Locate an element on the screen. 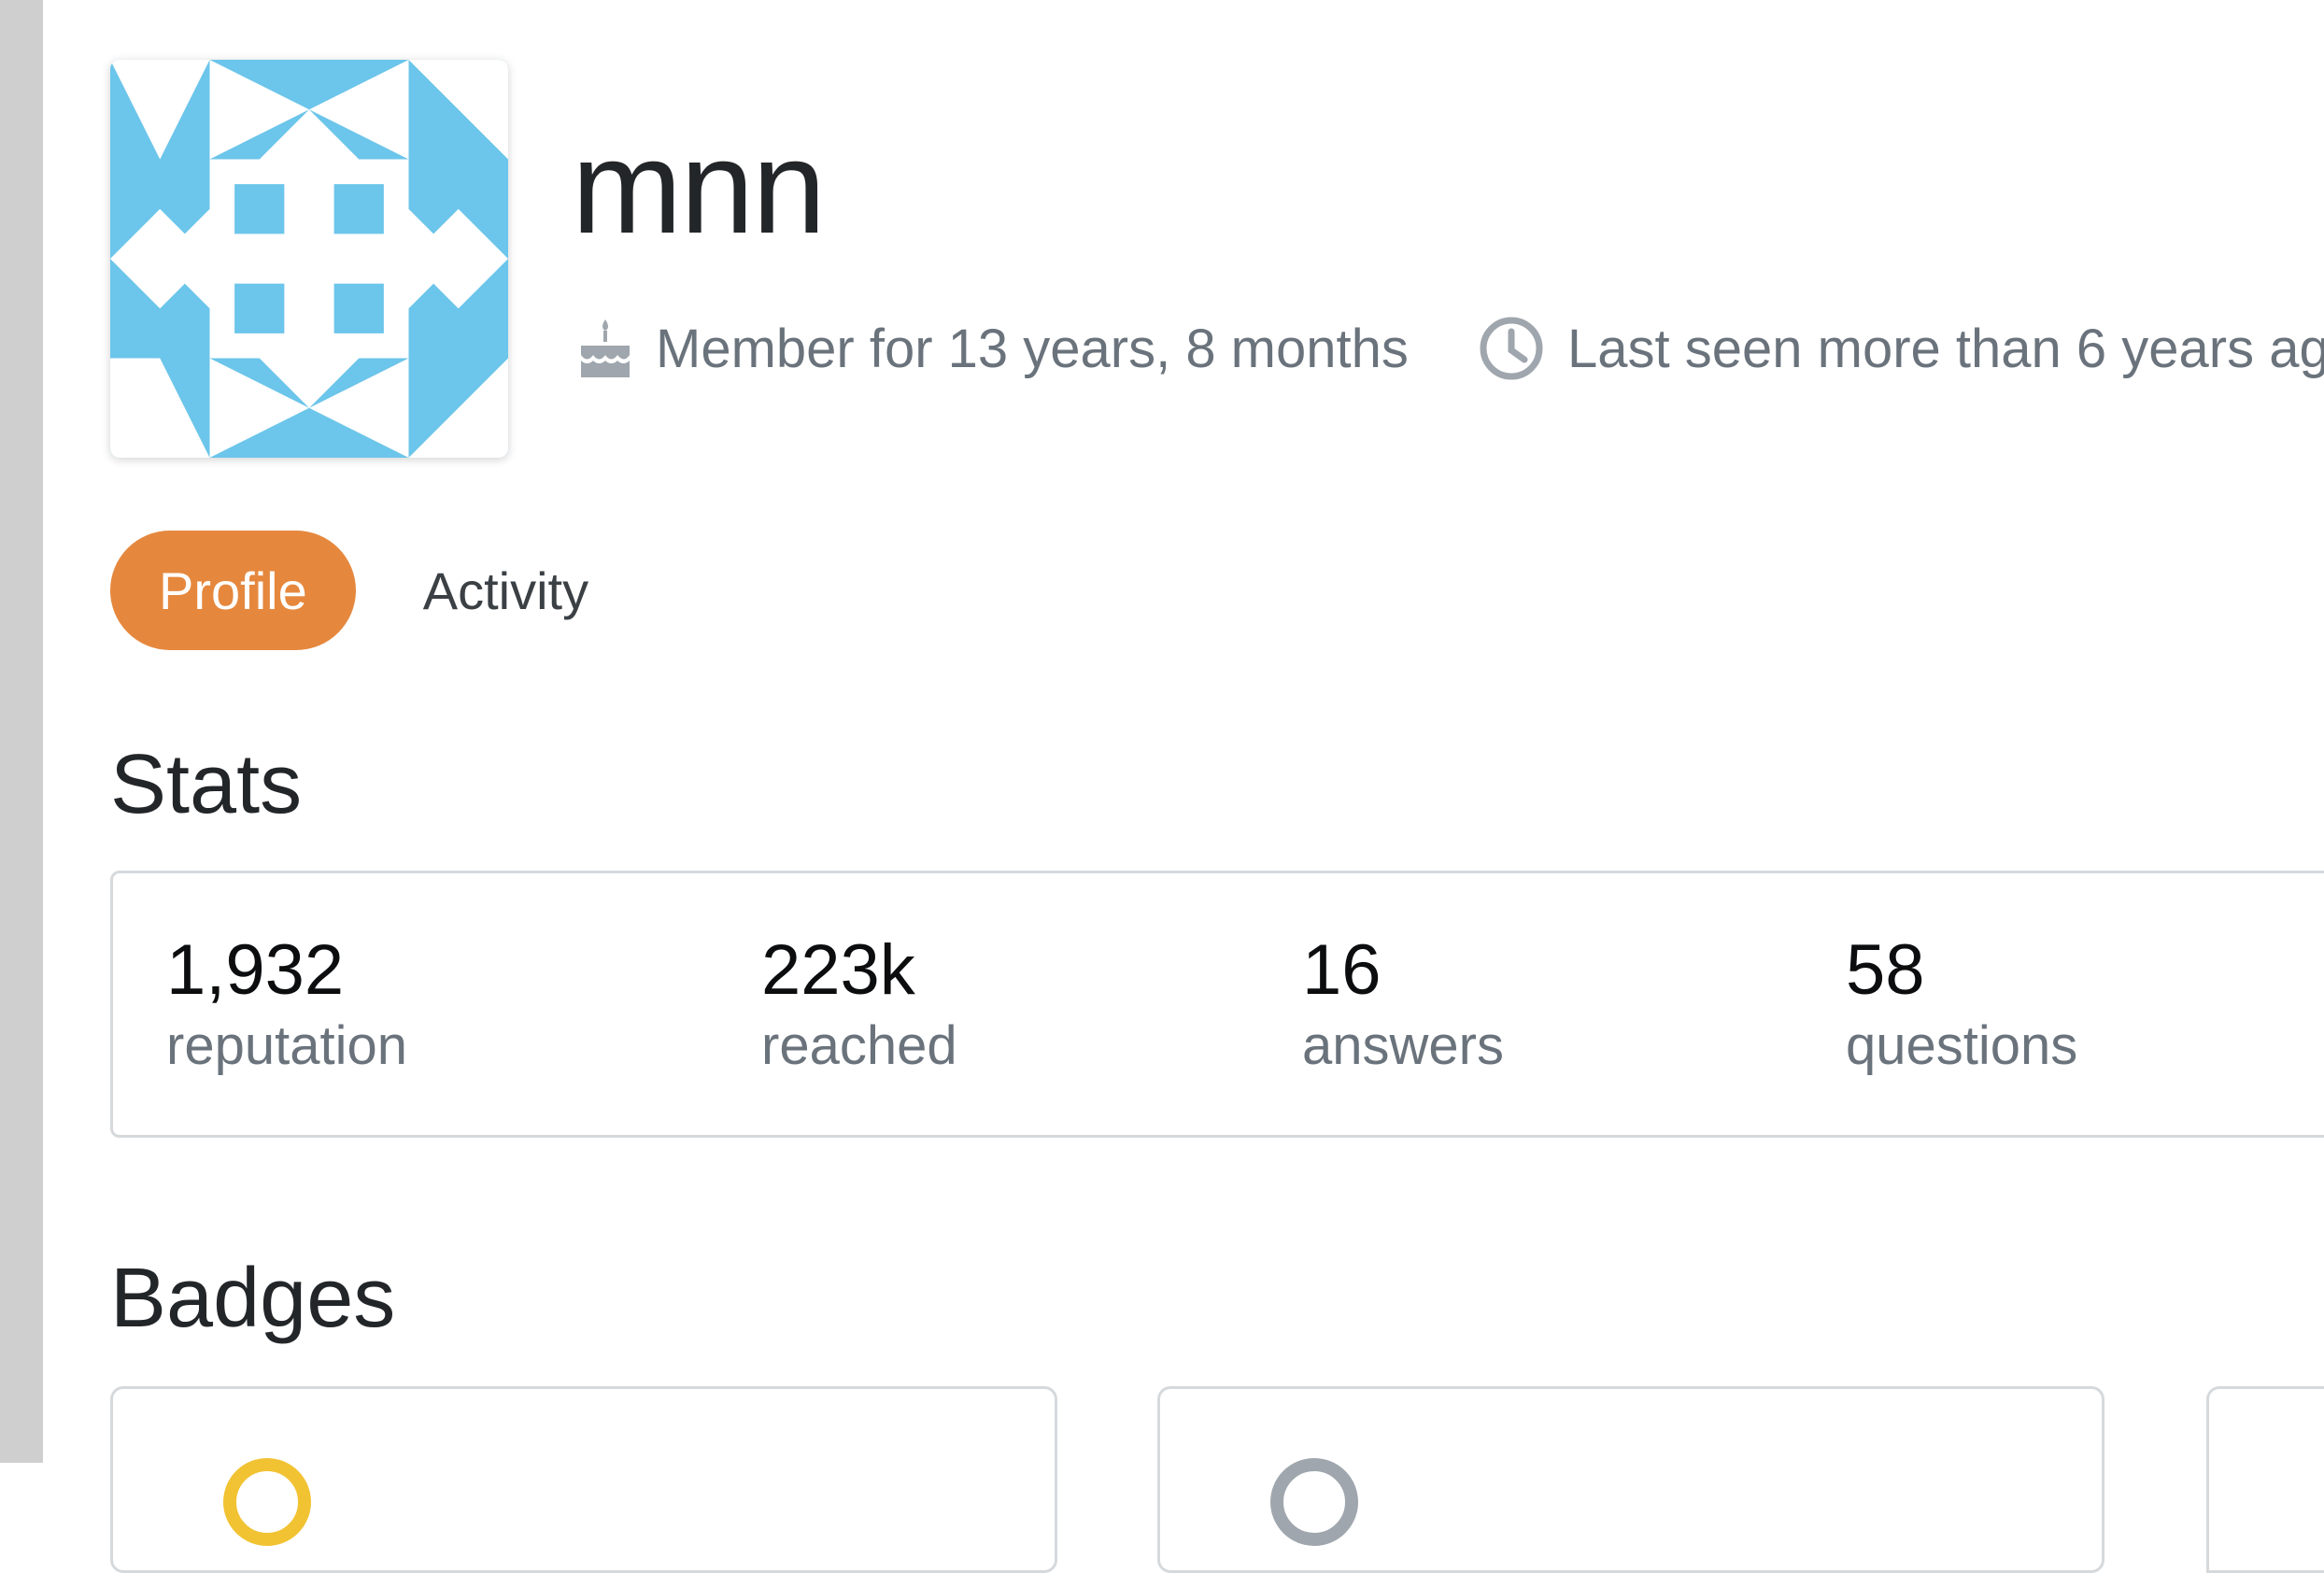 The image size is (2324, 1573). stat-answers: 16 answers is located at coordinates (1403, 1004).